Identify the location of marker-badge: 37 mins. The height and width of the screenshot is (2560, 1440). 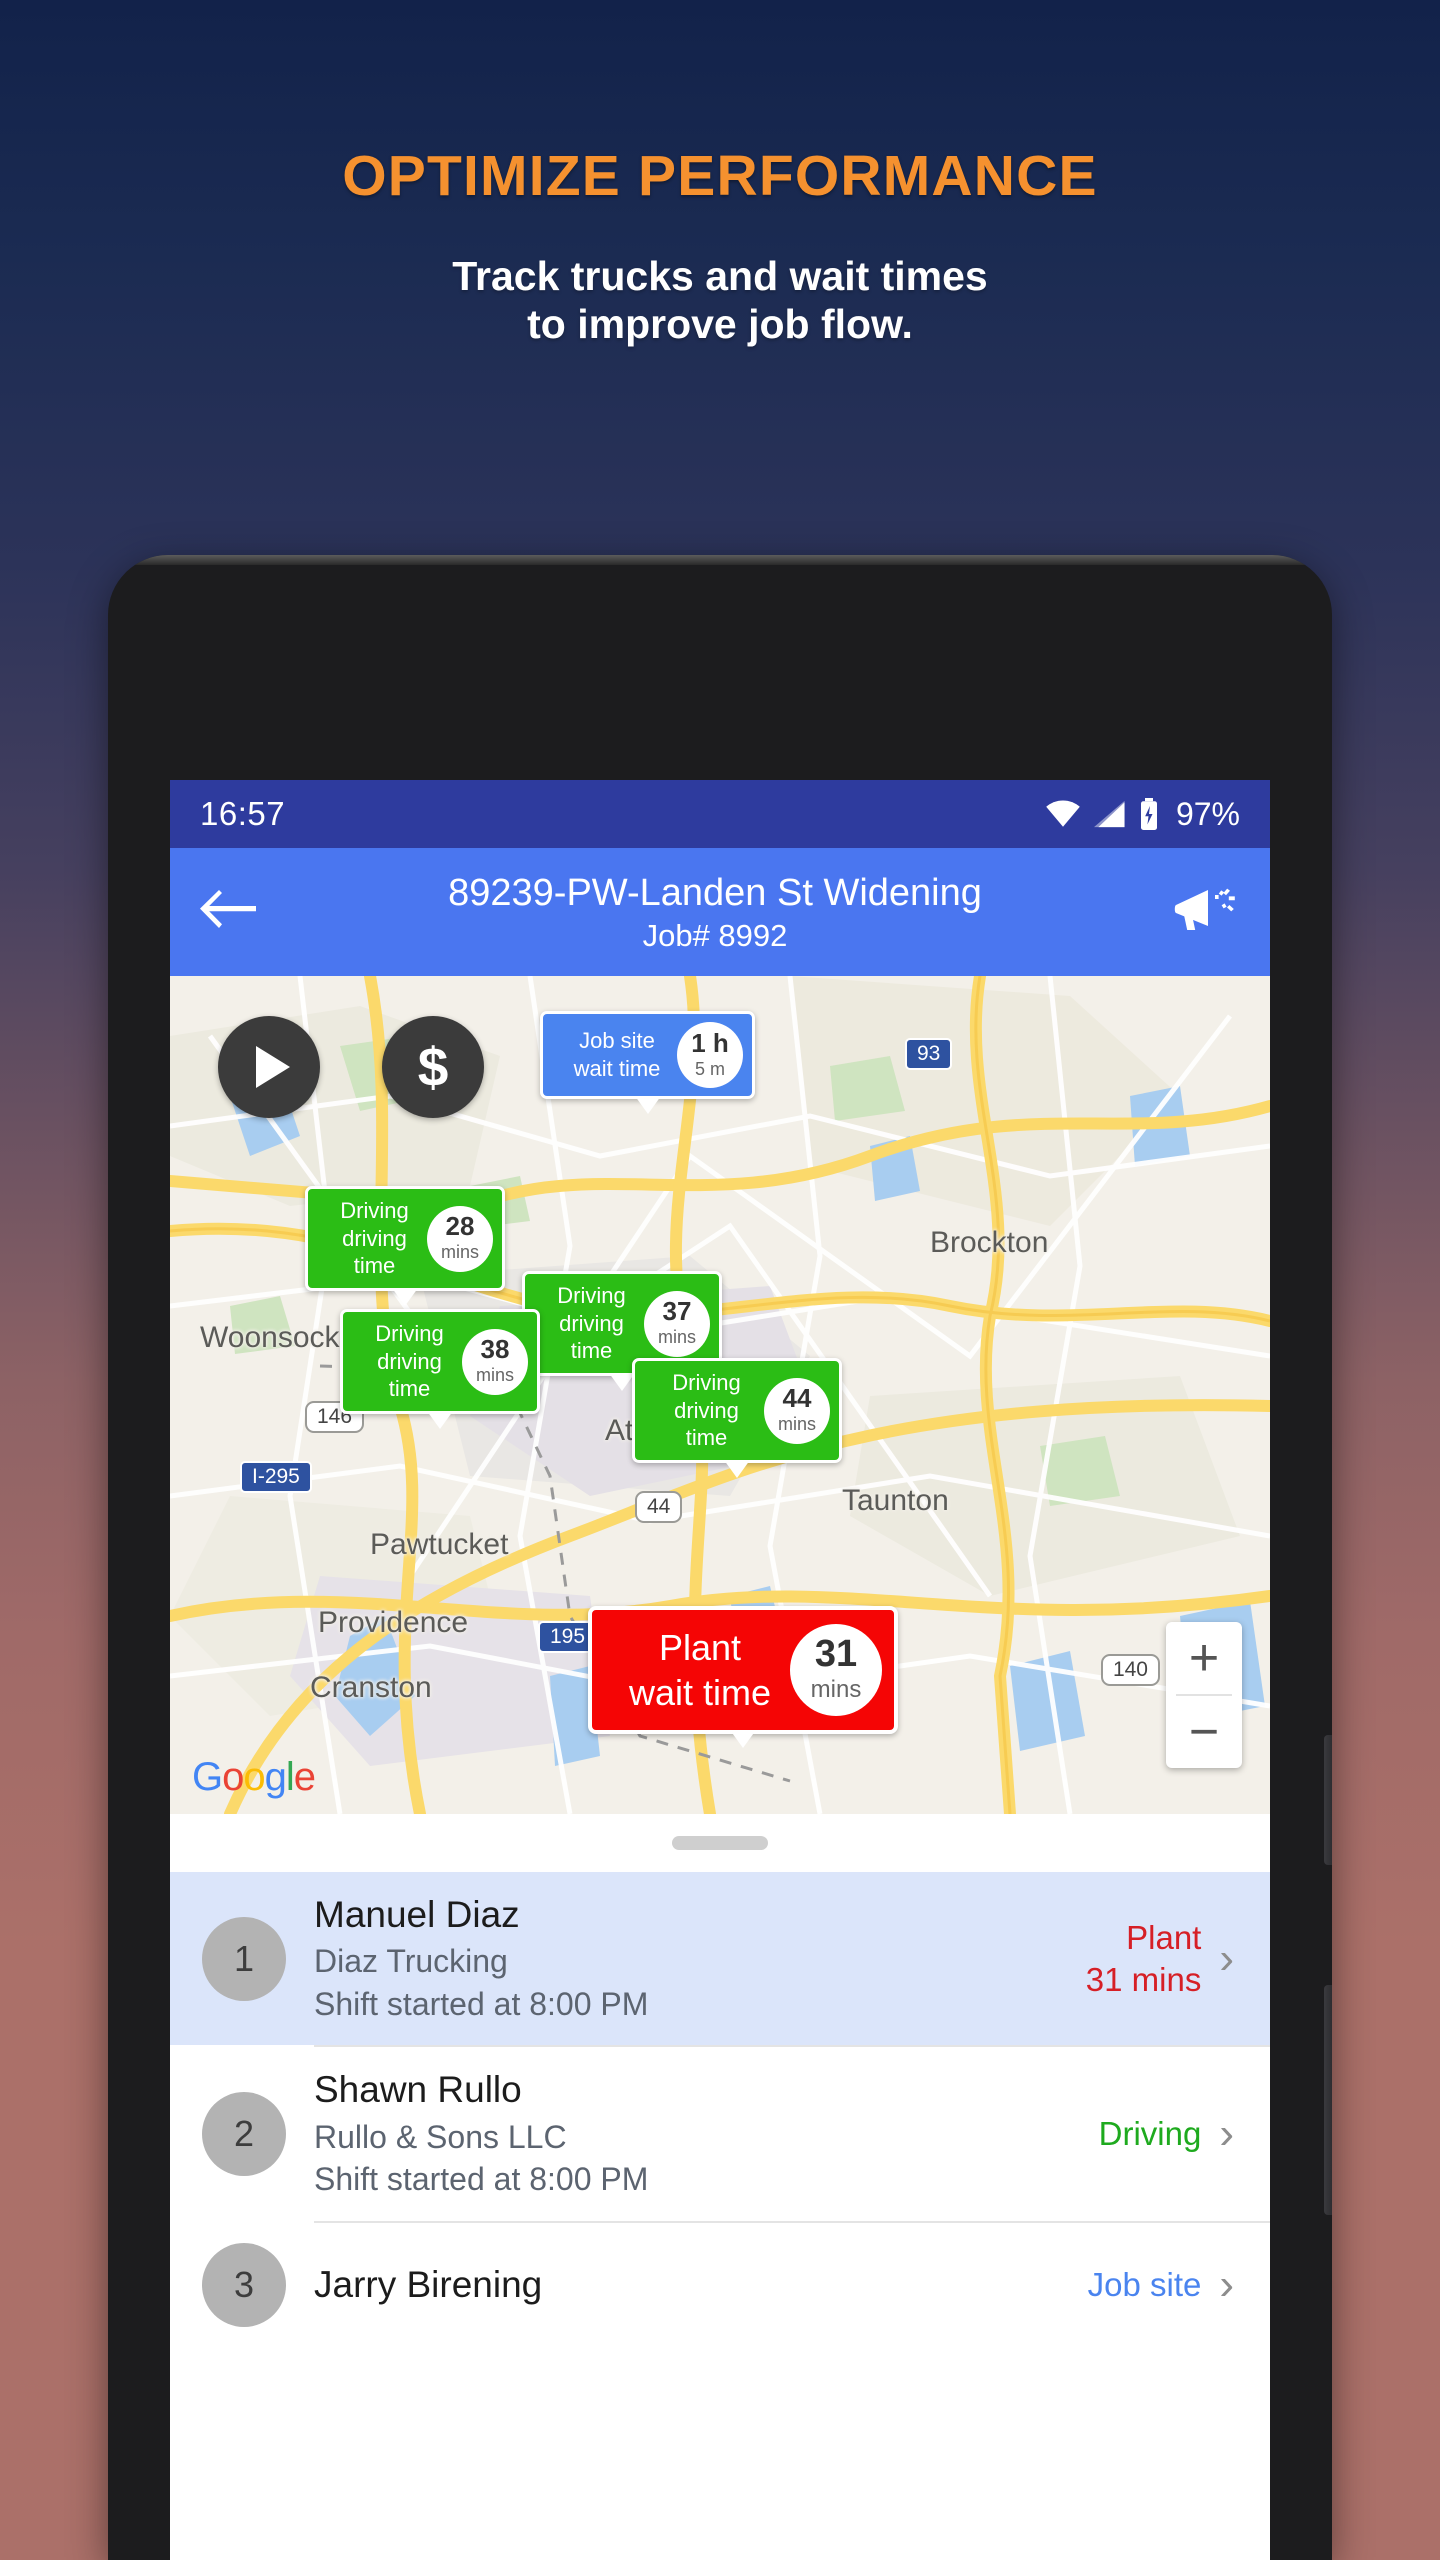
(677, 1323).